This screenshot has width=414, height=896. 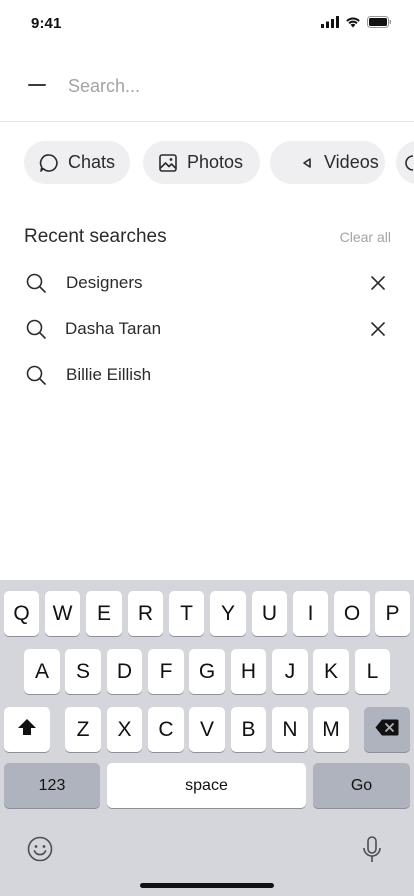 What do you see at coordinates (104, 613) in the screenshot?
I see `key-e: E` at bounding box center [104, 613].